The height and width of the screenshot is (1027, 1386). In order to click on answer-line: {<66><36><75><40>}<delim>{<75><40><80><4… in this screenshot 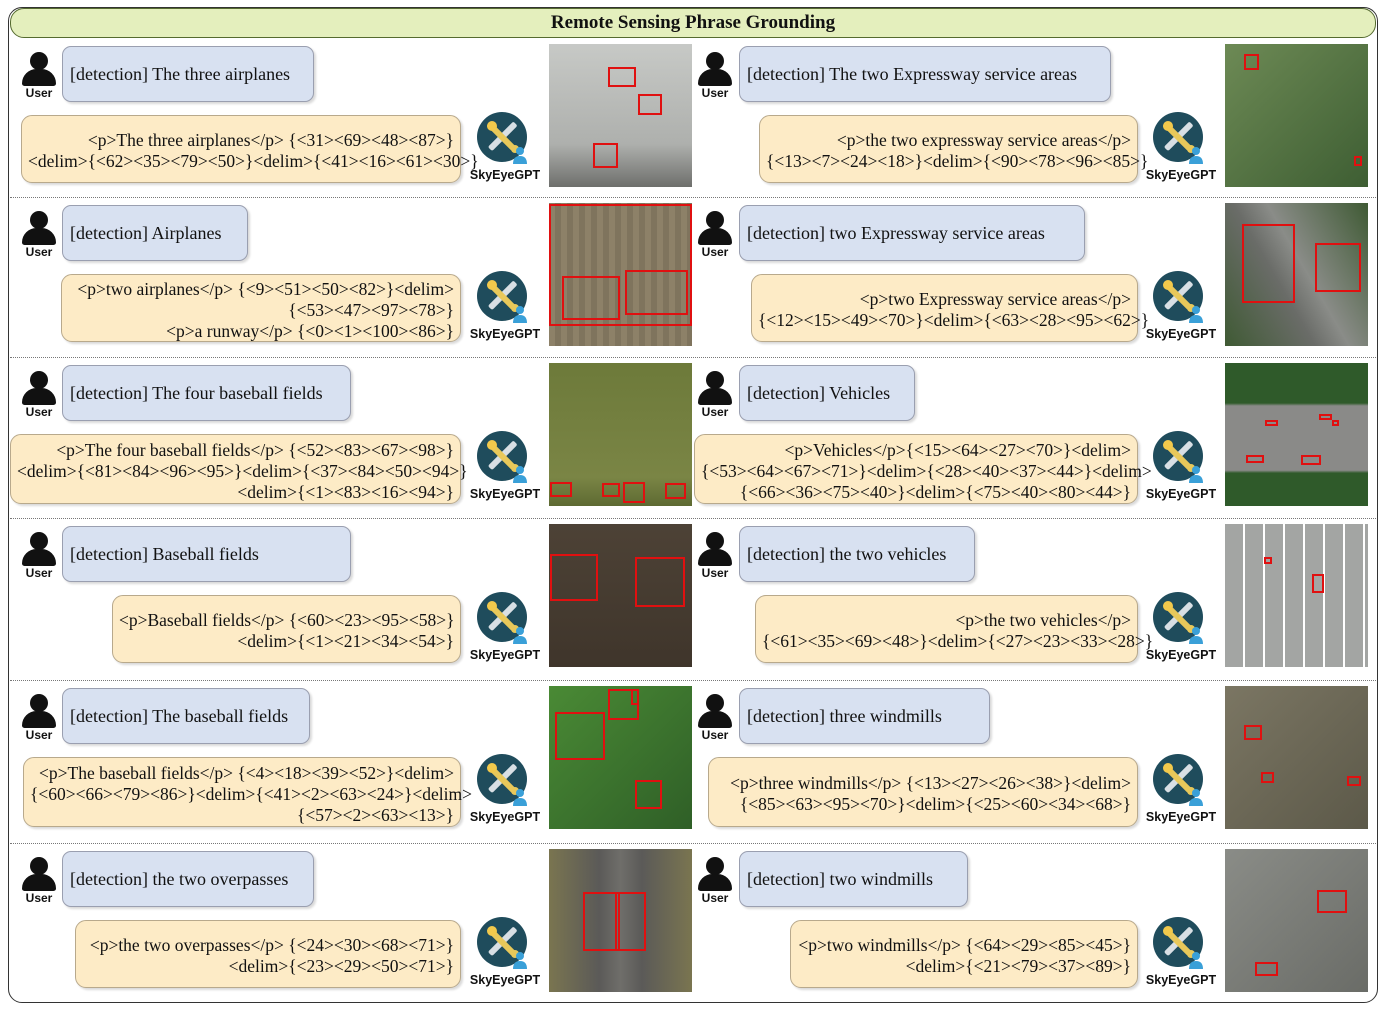, I will do `click(935, 491)`.